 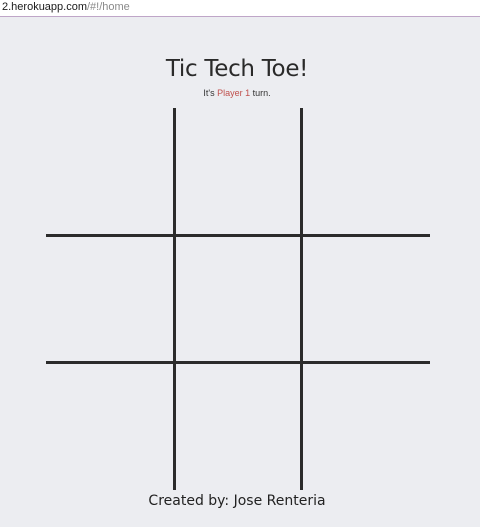 What do you see at coordinates (237, 501) in the screenshot?
I see `footer-credit: Created by: Jose Renteria` at bounding box center [237, 501].